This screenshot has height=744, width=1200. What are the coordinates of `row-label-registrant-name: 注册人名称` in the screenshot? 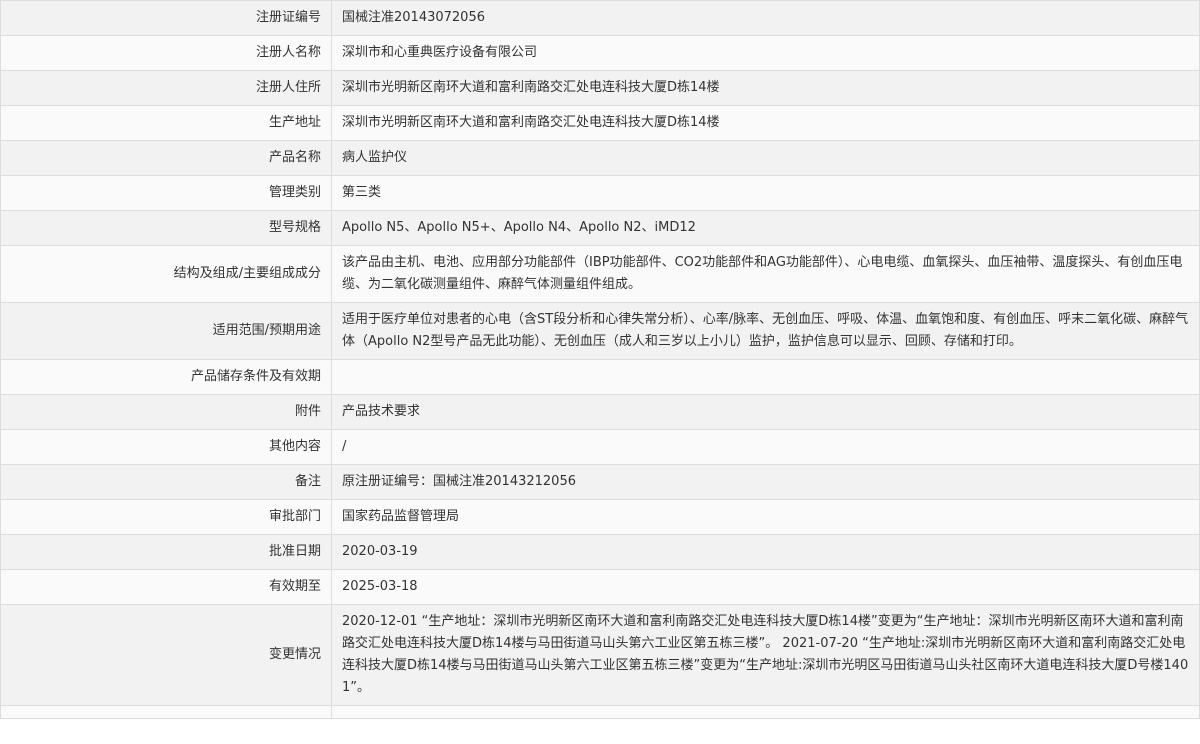 It's located at (166, 53).